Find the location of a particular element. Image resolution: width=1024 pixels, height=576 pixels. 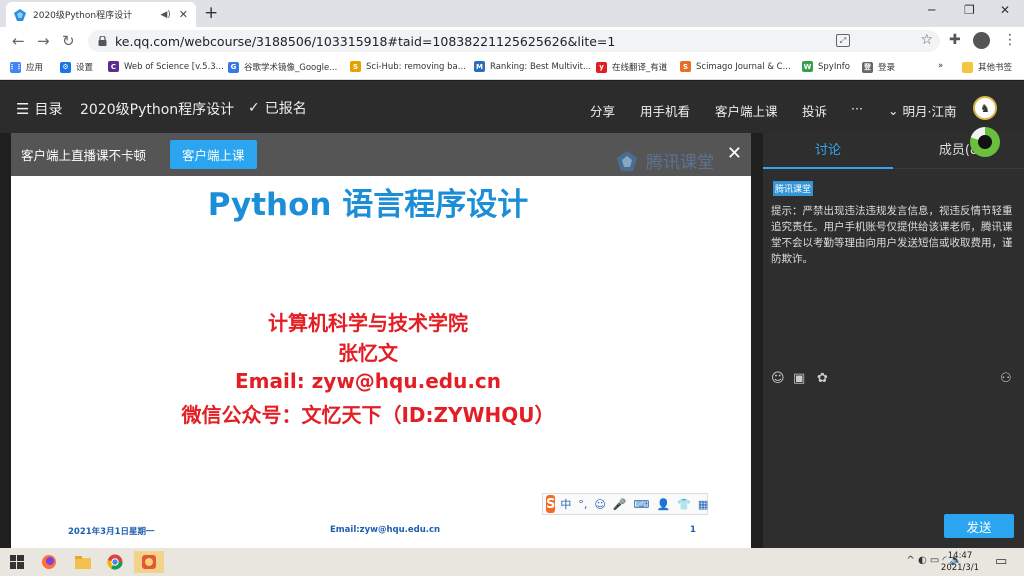

hamburger-menu-icon: ☰ is located at coordinates (23, 109).